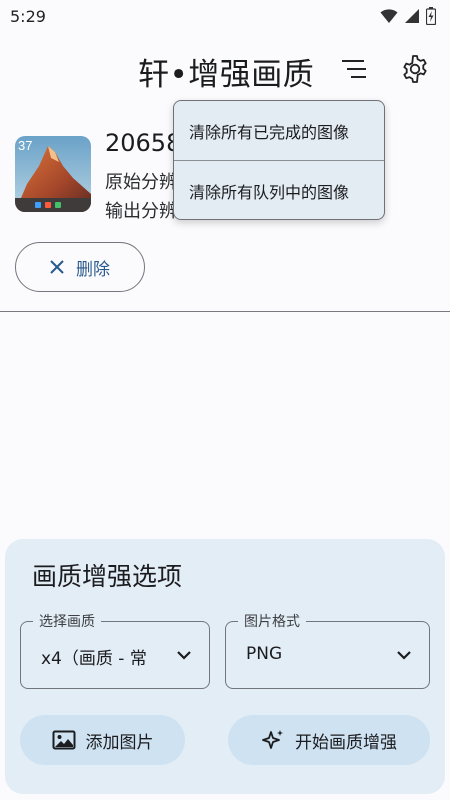 The height and width of the screenshot is (800, 450). I want to click on gear-icon, so click(415, 69).